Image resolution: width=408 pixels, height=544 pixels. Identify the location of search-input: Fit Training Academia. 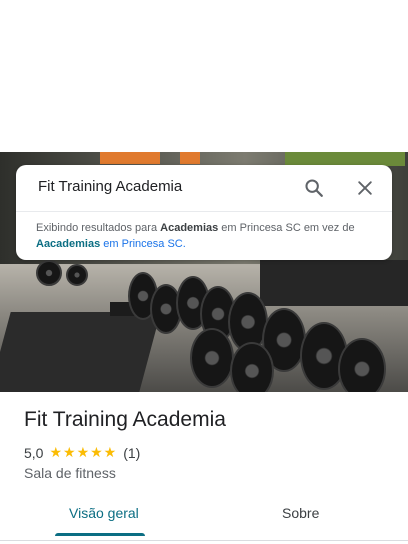
(110, 186).